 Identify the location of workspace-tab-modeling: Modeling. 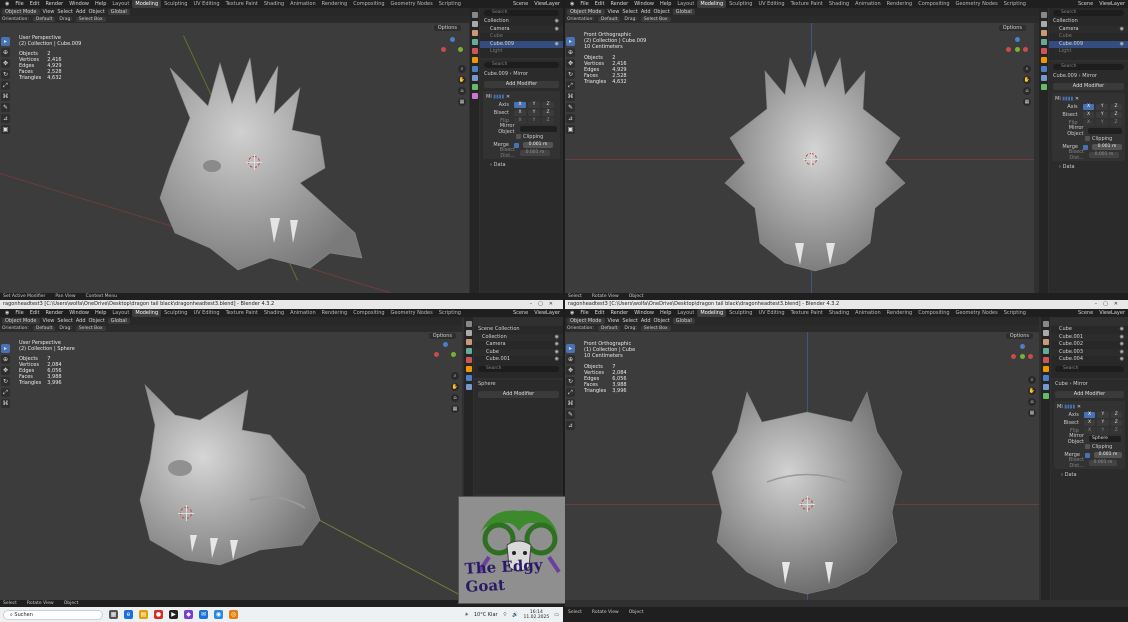
(712, 313).